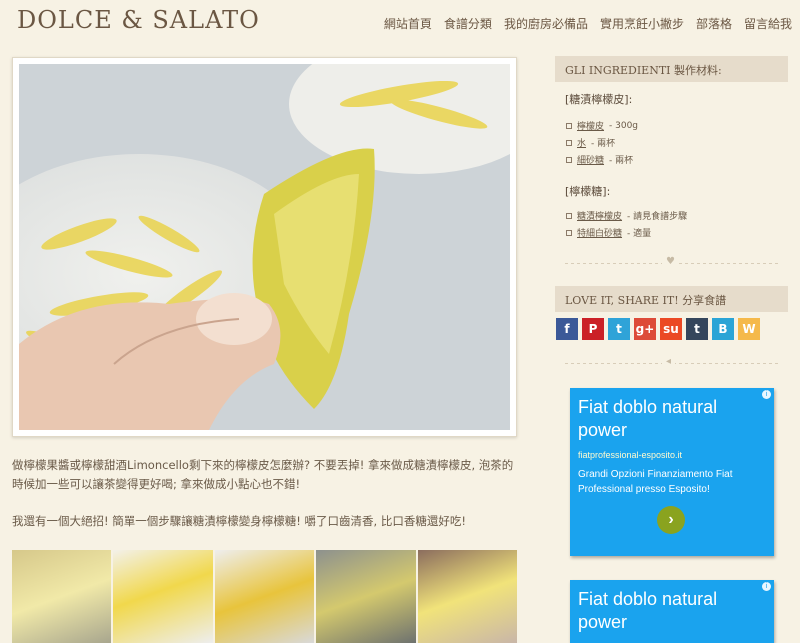 The height and width of the screenshot is (643, 800). I want to click on twitter-icon: t, so click(619, 329).